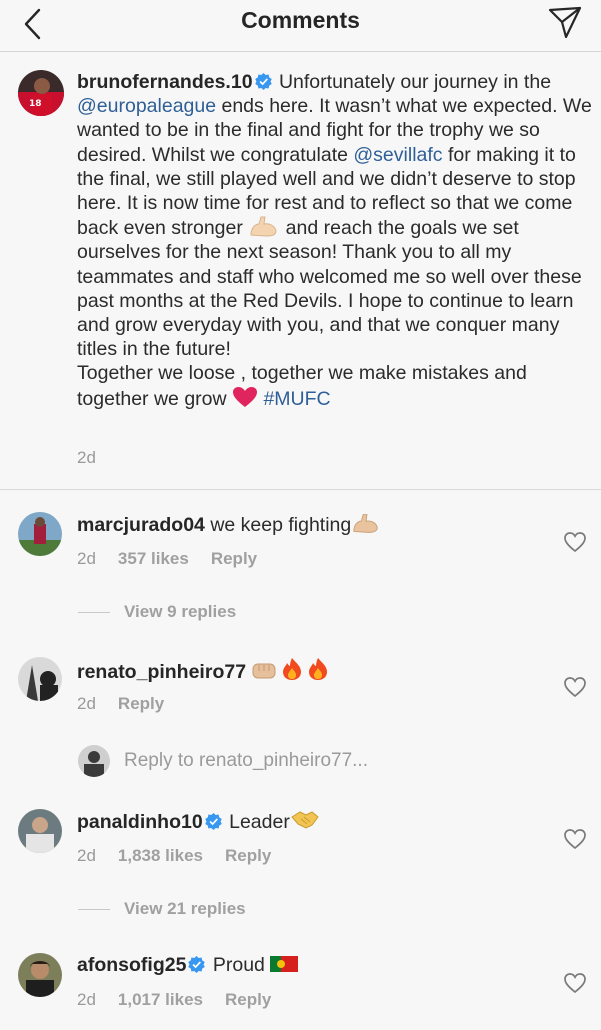 The width and height of the screenshot is (601, 1030). I want to click on view-replies: View 9 replies, so click(157, 612).